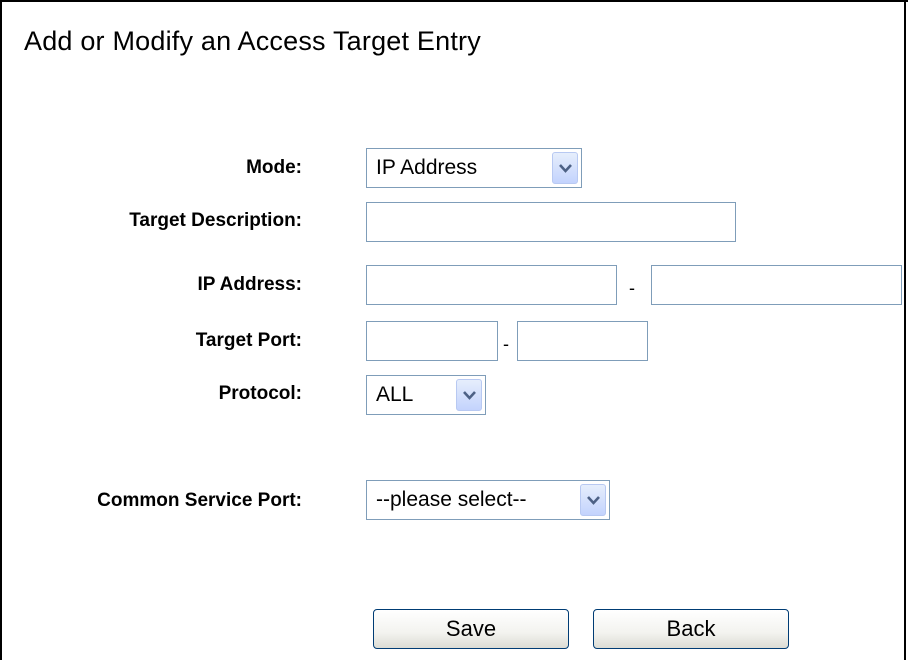 This screenshot has width=908, height=660. I want to click on mode-label: Mode:, so click(274, 167).